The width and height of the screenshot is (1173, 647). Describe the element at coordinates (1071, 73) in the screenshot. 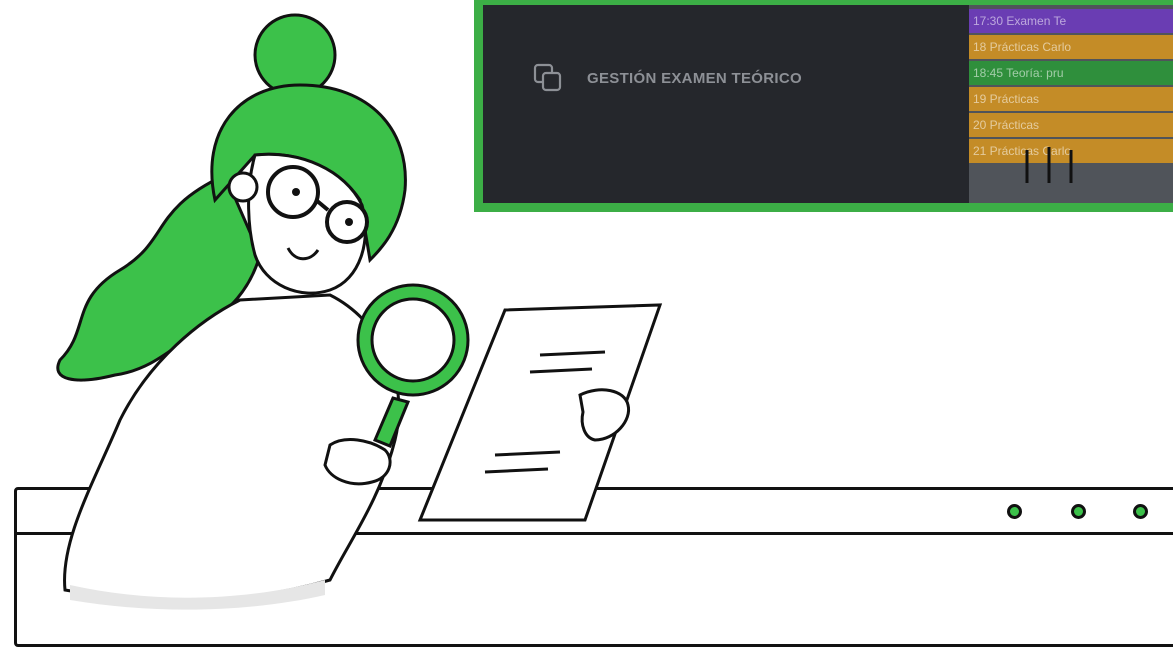

I see `calendar-event: 18:45 Teoría: pru` at that location.